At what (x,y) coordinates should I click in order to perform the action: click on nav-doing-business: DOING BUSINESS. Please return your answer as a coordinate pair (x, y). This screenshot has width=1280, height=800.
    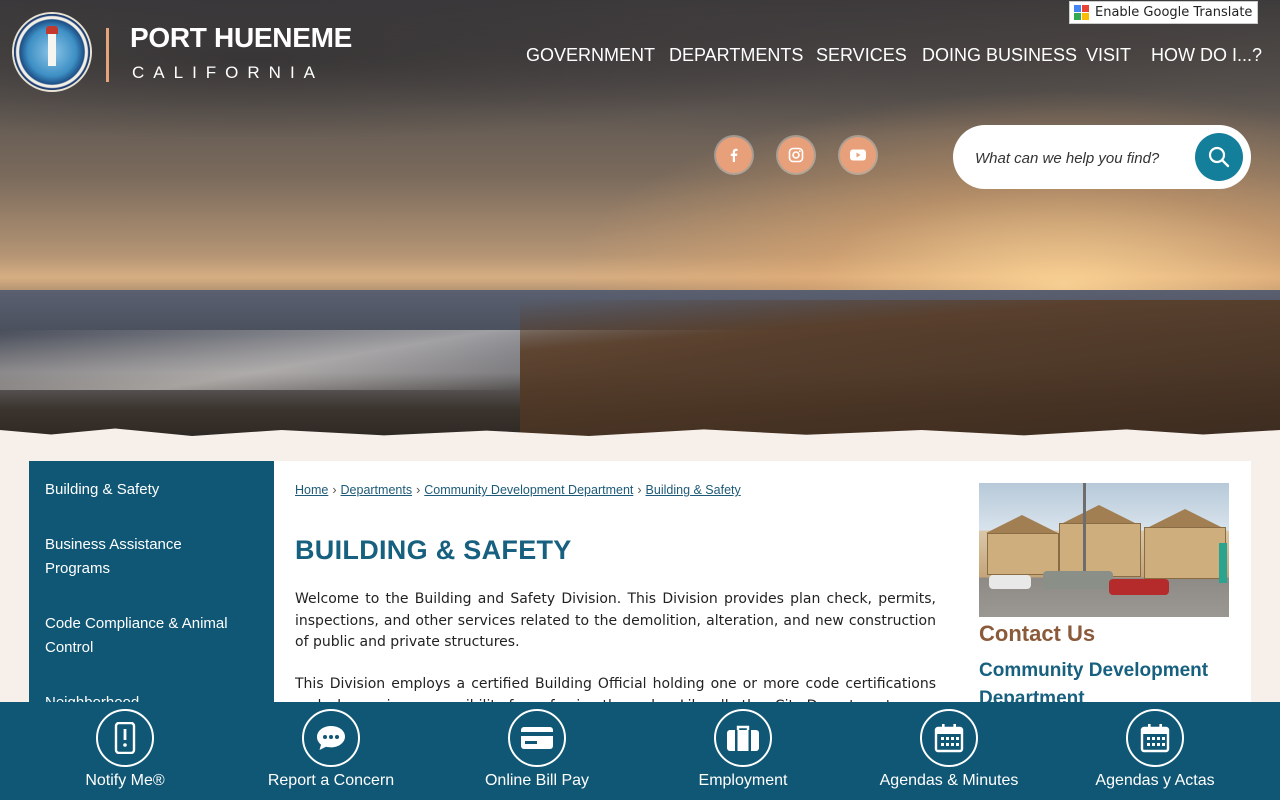
    Looking at the image, I should click on (999, 55).